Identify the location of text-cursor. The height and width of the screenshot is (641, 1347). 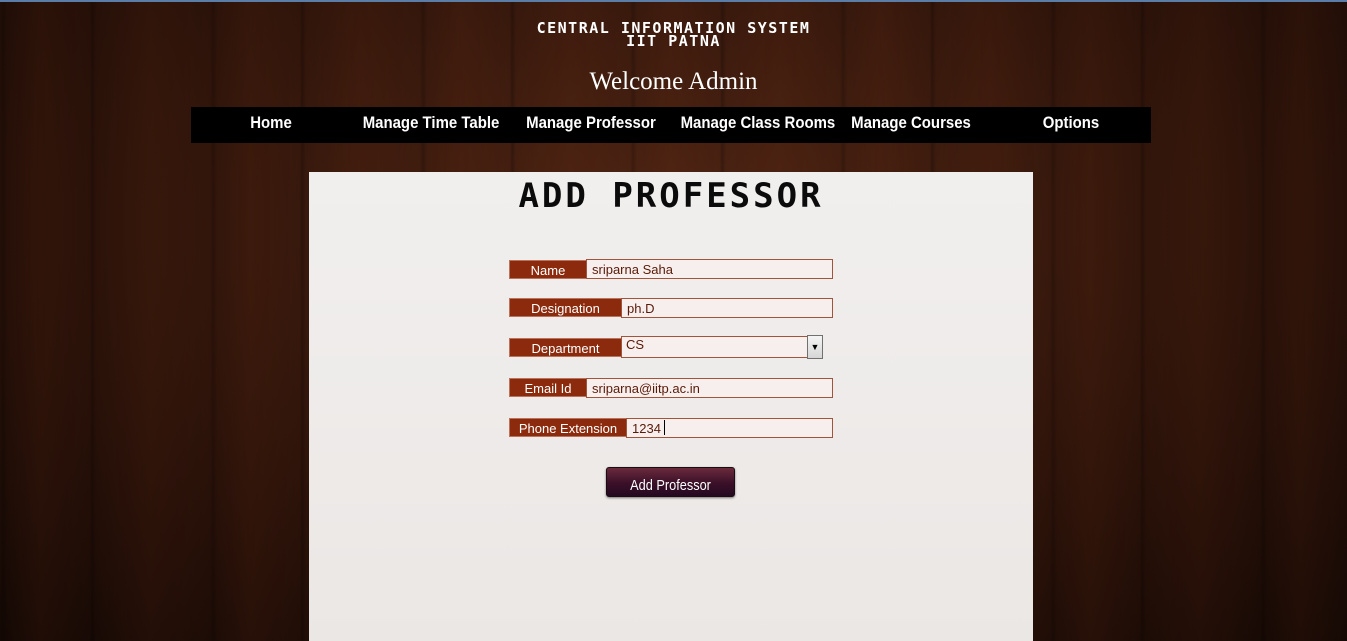
(664, 427).